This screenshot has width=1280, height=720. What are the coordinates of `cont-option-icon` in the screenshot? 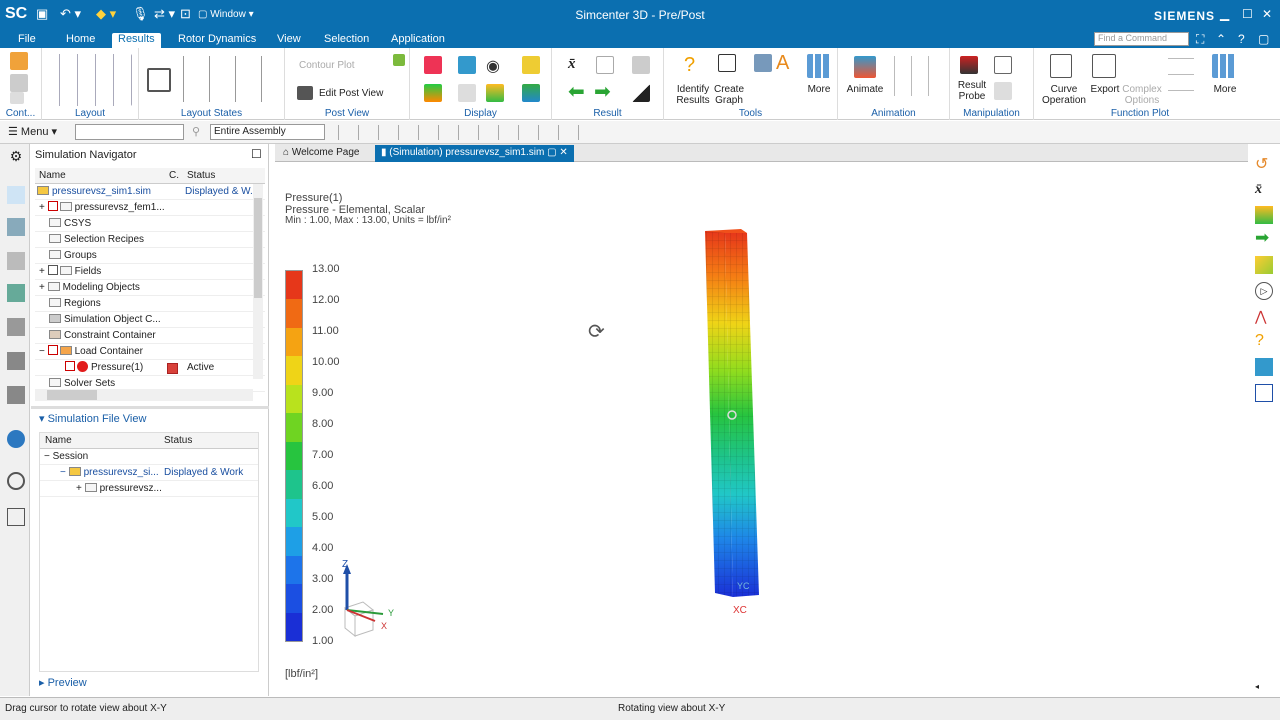 It's located at (19, 83).